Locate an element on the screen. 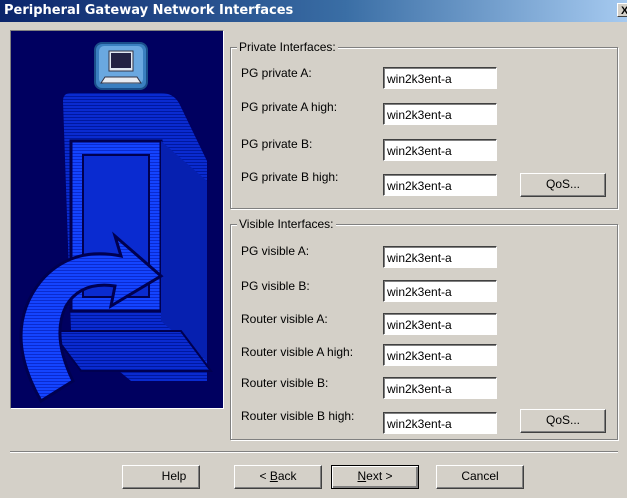 The image size is (627, 498). next-button: Next > is located at coordinates (375, 477).